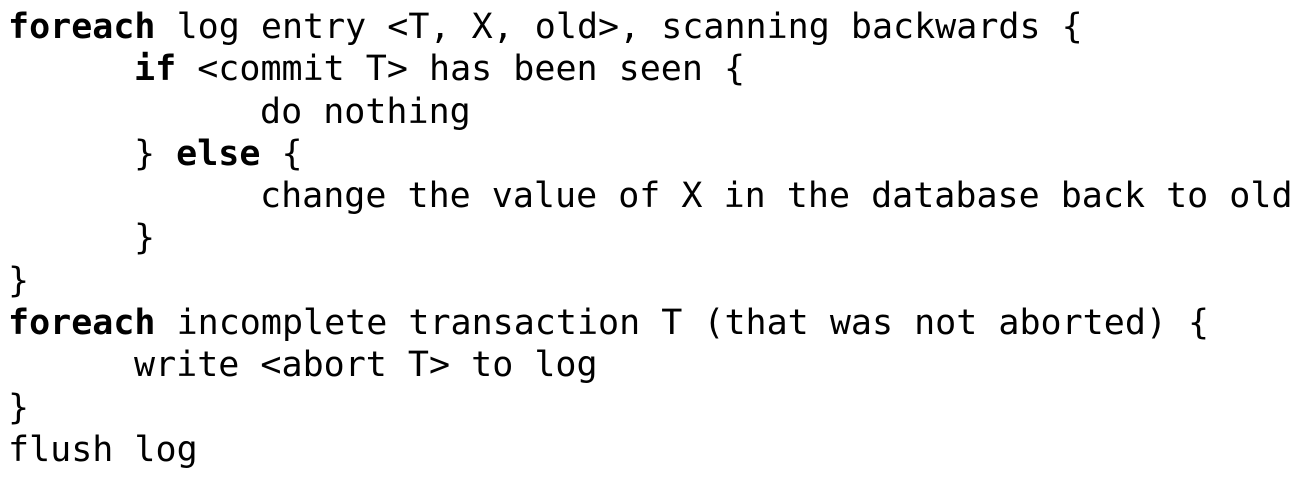 This screenshot has height=483, width=1314. I want to click on code-line-2: if <commit T> has been seen {, so click(650, 69).